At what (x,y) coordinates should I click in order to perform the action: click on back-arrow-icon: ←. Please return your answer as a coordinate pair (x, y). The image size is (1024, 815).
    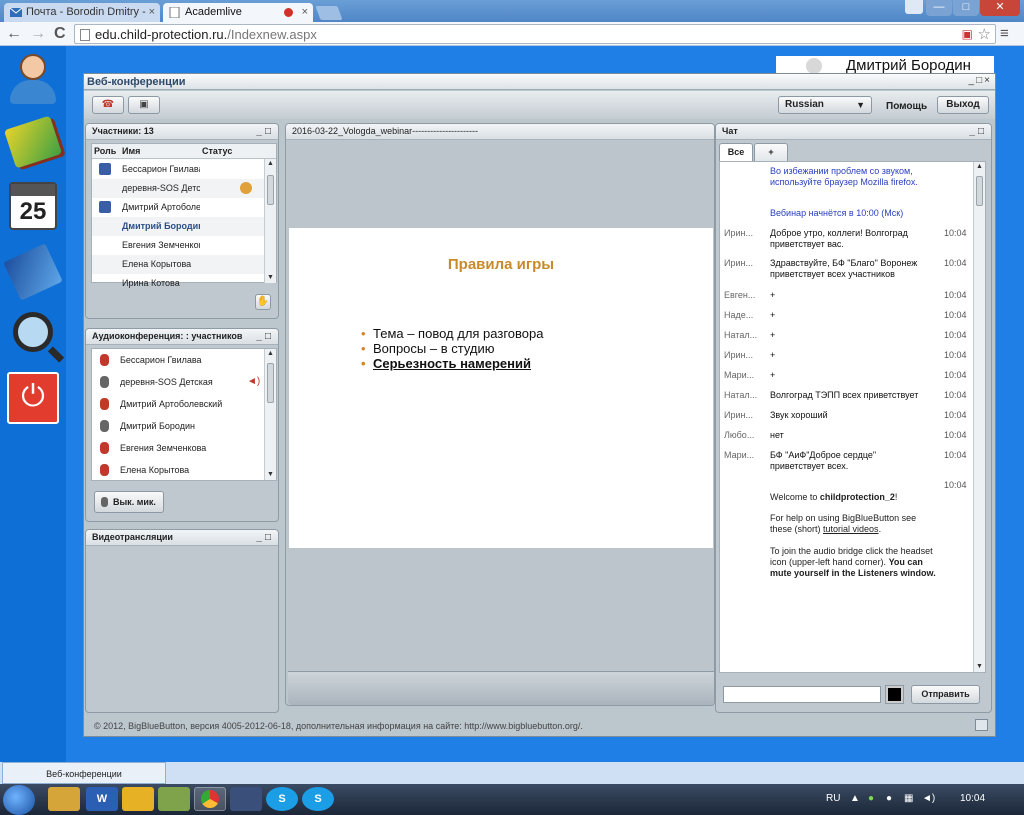
    Looking at the image, I should click on (14, 34).